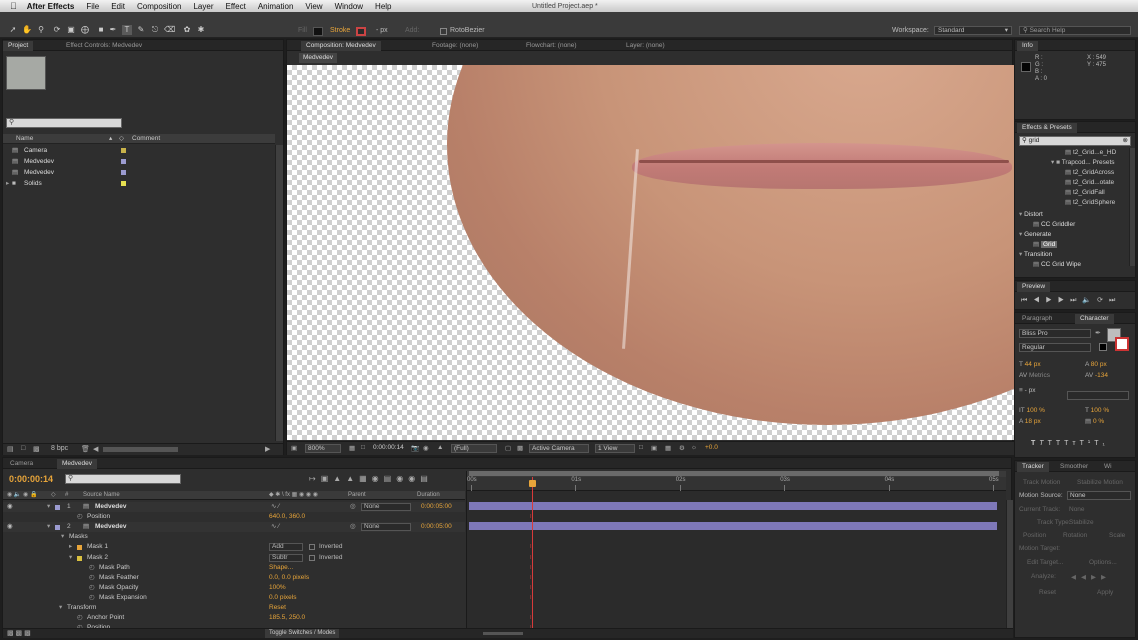 This screenshot has width=1138, height=640. Describe the element at coordinates (1103, 347) in the screenshot. I see `black-swatch` at that location.